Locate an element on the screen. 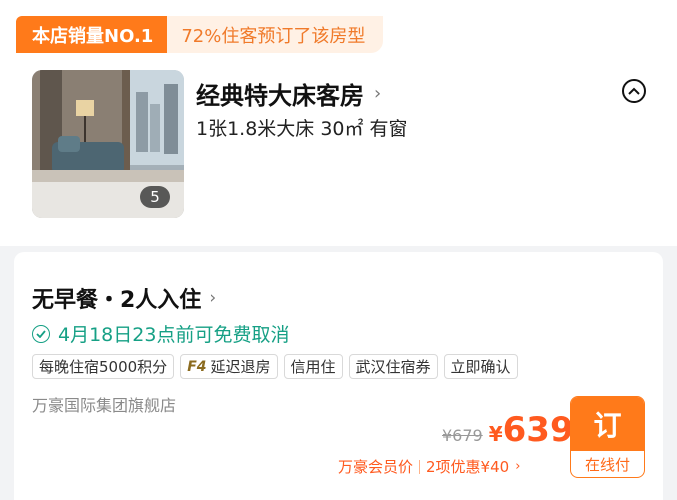  check-circle-icon is located at coordinates (41, 333).